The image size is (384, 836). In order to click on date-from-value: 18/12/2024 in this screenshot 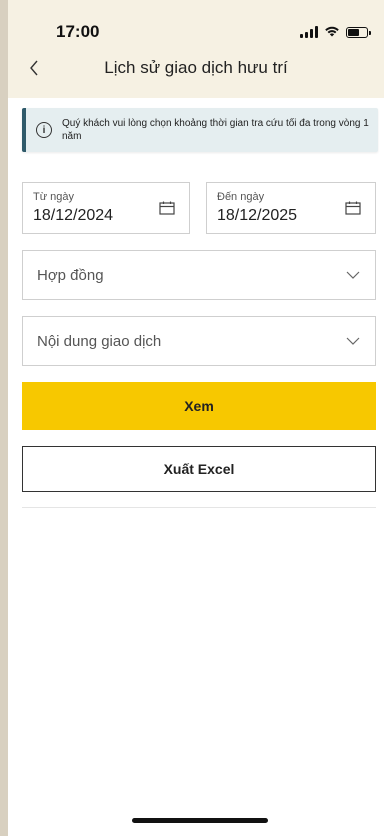, I will do `click(73, 215)`.